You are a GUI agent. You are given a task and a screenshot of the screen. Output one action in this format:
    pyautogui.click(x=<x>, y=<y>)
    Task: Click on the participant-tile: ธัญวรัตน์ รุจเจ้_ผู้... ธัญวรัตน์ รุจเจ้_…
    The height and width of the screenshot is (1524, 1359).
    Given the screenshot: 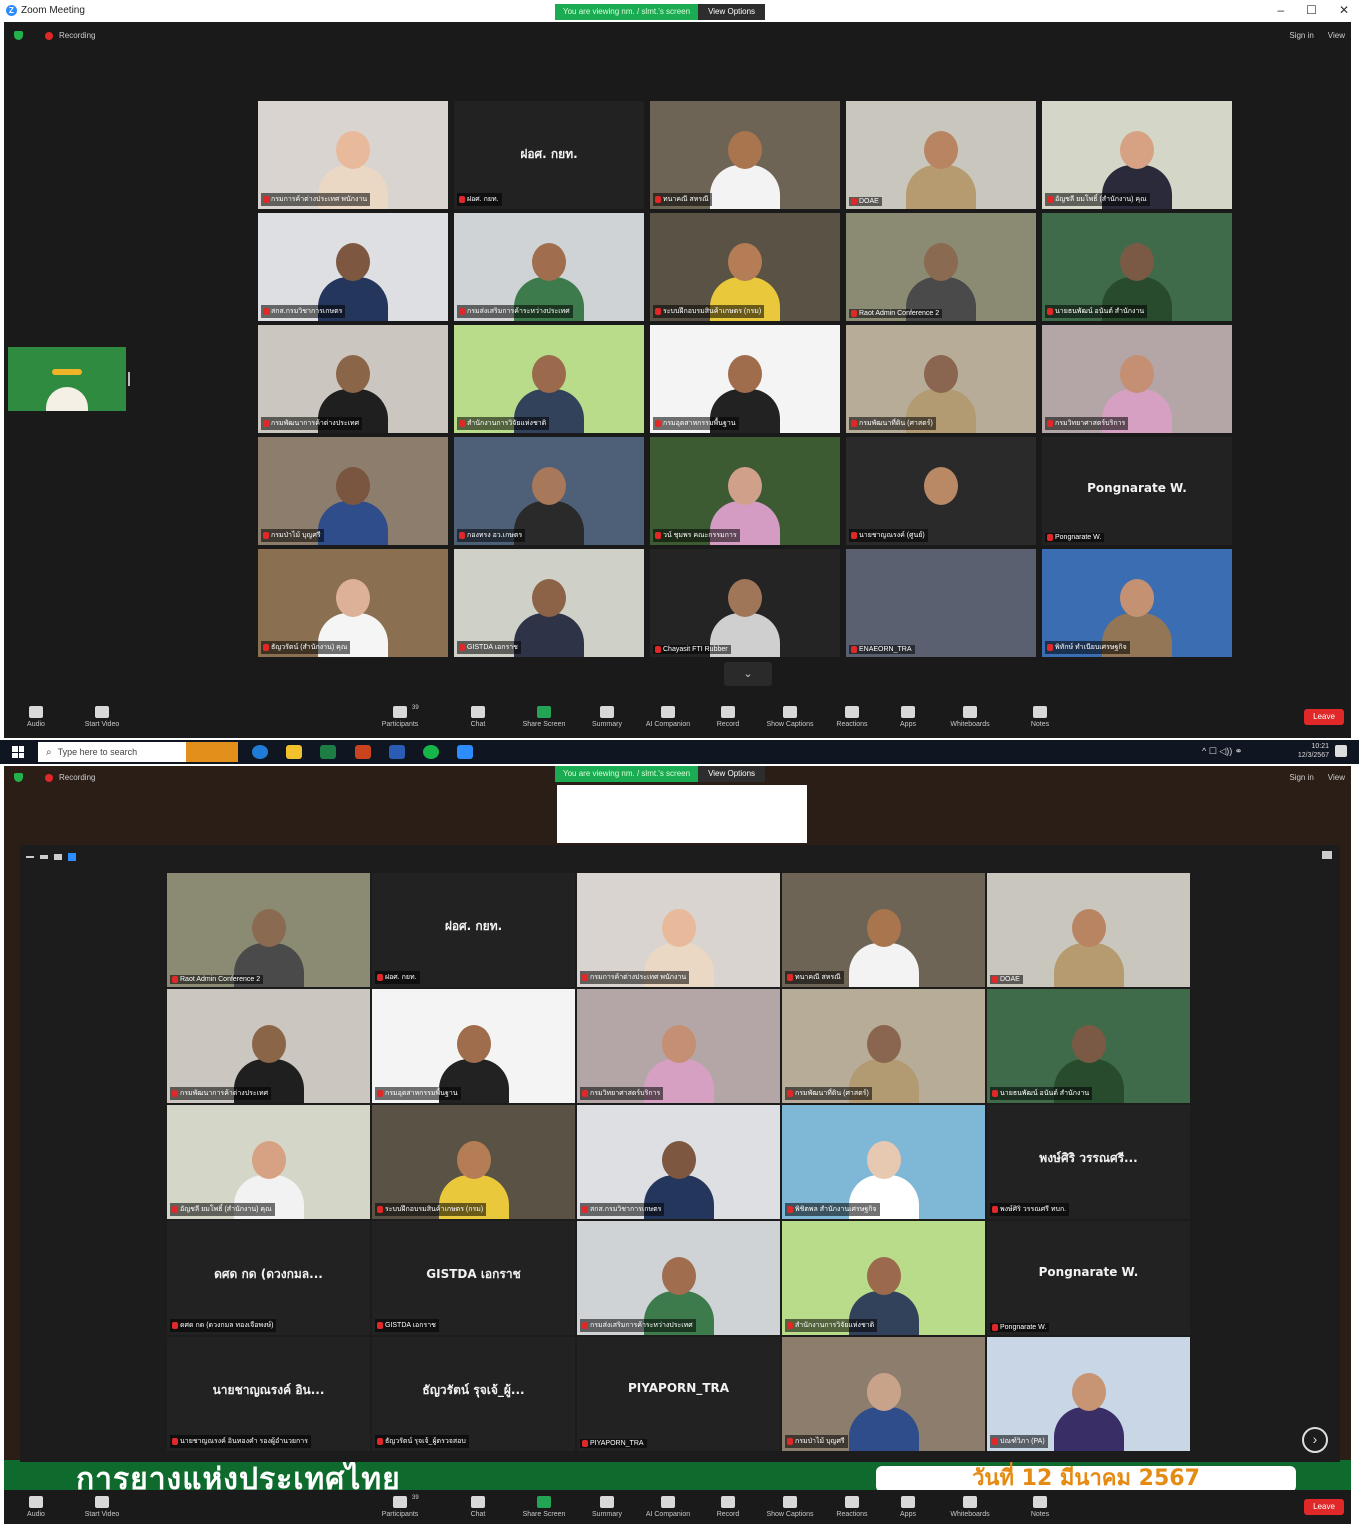 What is the action you would take?
    pyautogui.click(x=473, y=1394)
    